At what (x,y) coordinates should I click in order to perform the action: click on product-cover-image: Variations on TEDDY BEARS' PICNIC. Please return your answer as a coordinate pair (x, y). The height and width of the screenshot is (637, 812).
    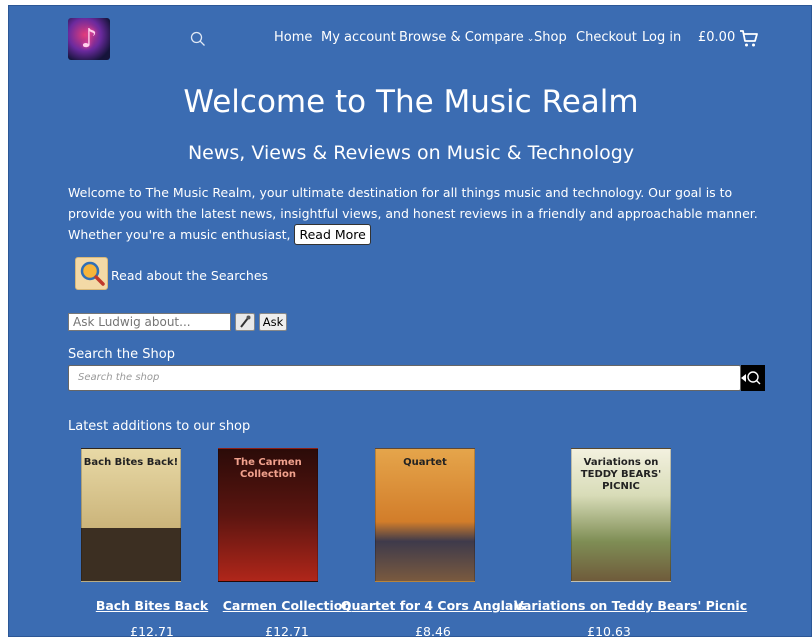
    Looking at the image, I should click on (621, 515).